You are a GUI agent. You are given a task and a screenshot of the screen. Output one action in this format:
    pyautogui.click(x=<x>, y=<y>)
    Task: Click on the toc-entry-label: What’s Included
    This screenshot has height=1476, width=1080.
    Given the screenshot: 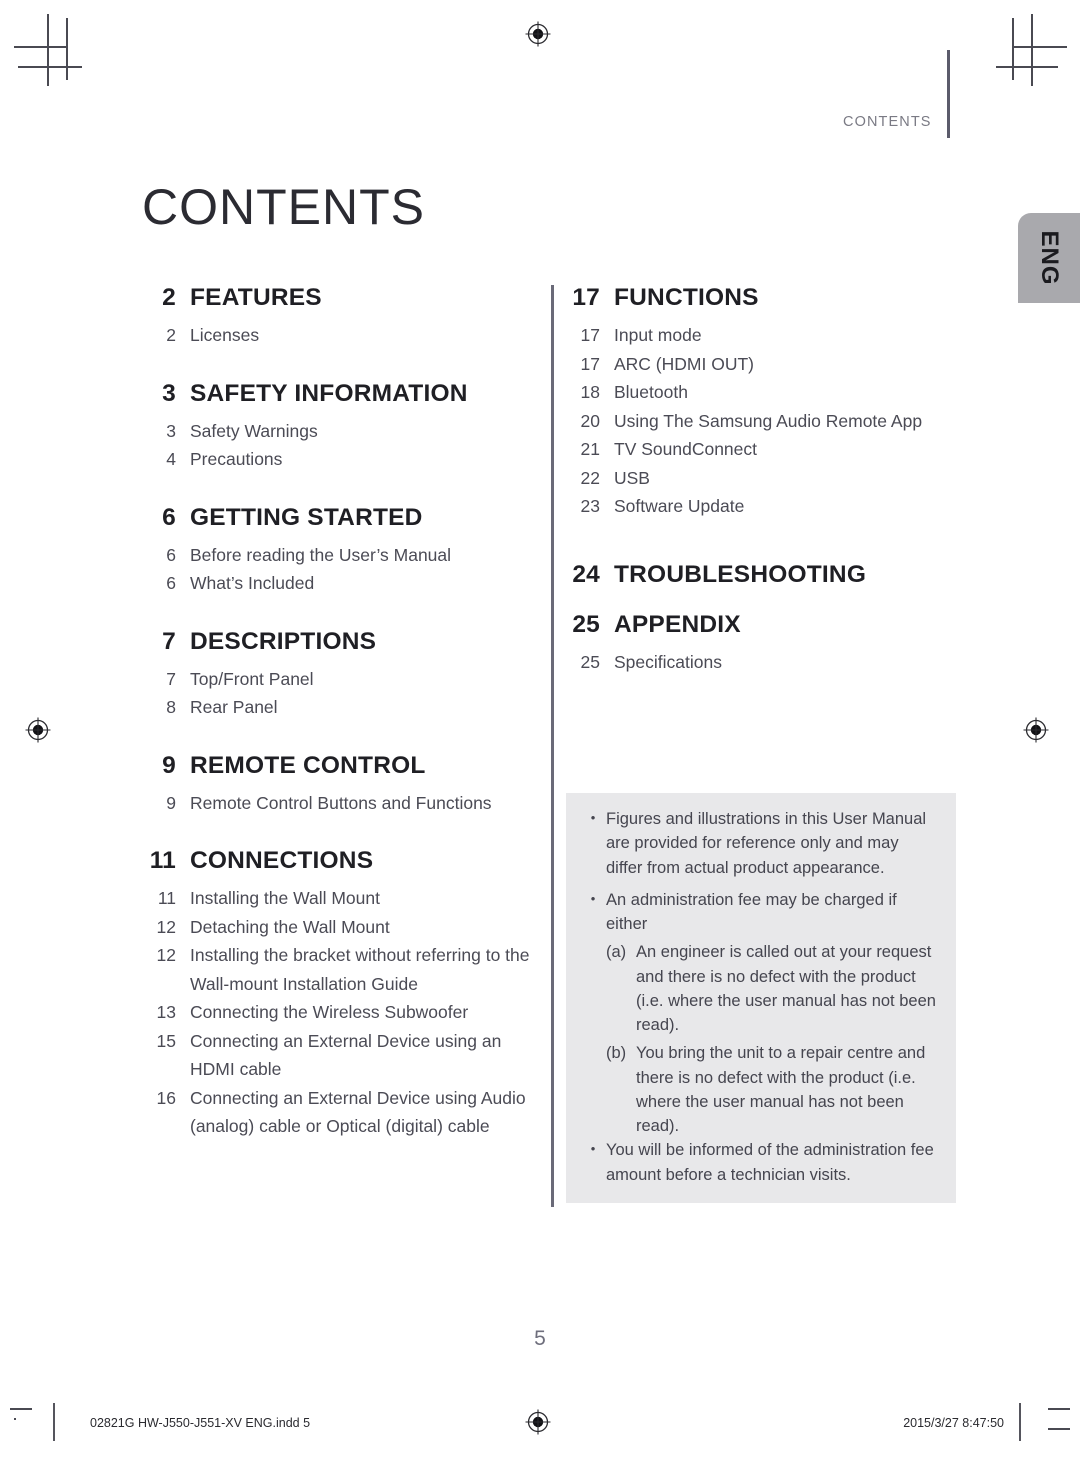 What is the action you would take?
    pyautogui.click(x=252, y=583)
    